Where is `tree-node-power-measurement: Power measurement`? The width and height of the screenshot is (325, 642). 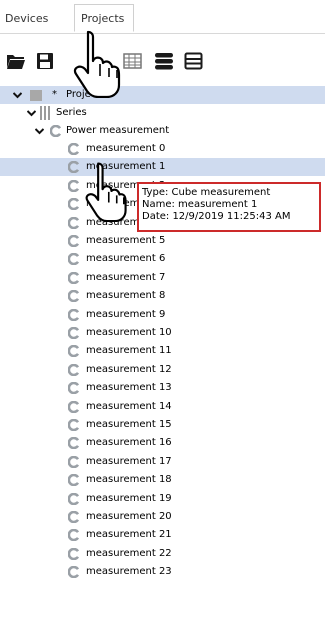 tree-node-power-measurement: Power measurement is located at coordinates (162, 131).